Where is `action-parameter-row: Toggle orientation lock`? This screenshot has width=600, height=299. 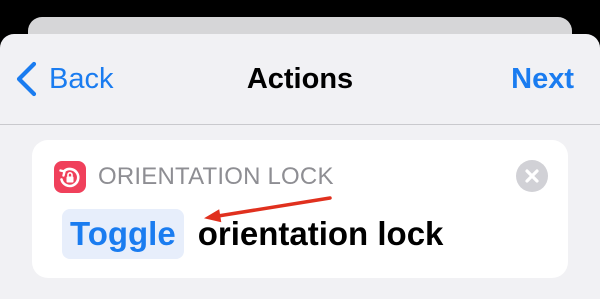 action-parameter-row: Toggle orientation lock is located at coordinates (252, 234).